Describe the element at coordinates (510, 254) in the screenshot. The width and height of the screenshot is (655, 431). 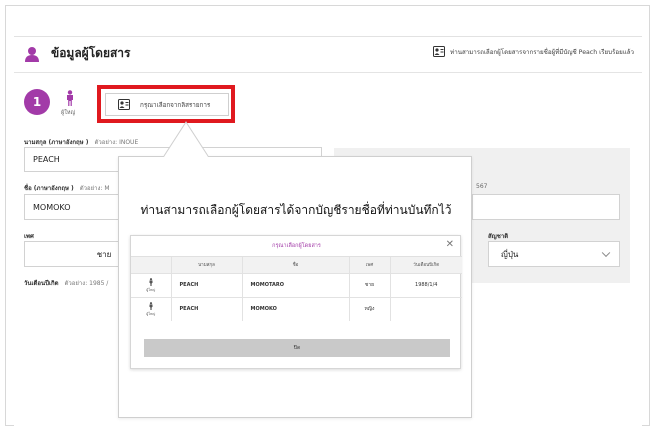
I see `nationality-value: ญี่ปุ่น` at that location.